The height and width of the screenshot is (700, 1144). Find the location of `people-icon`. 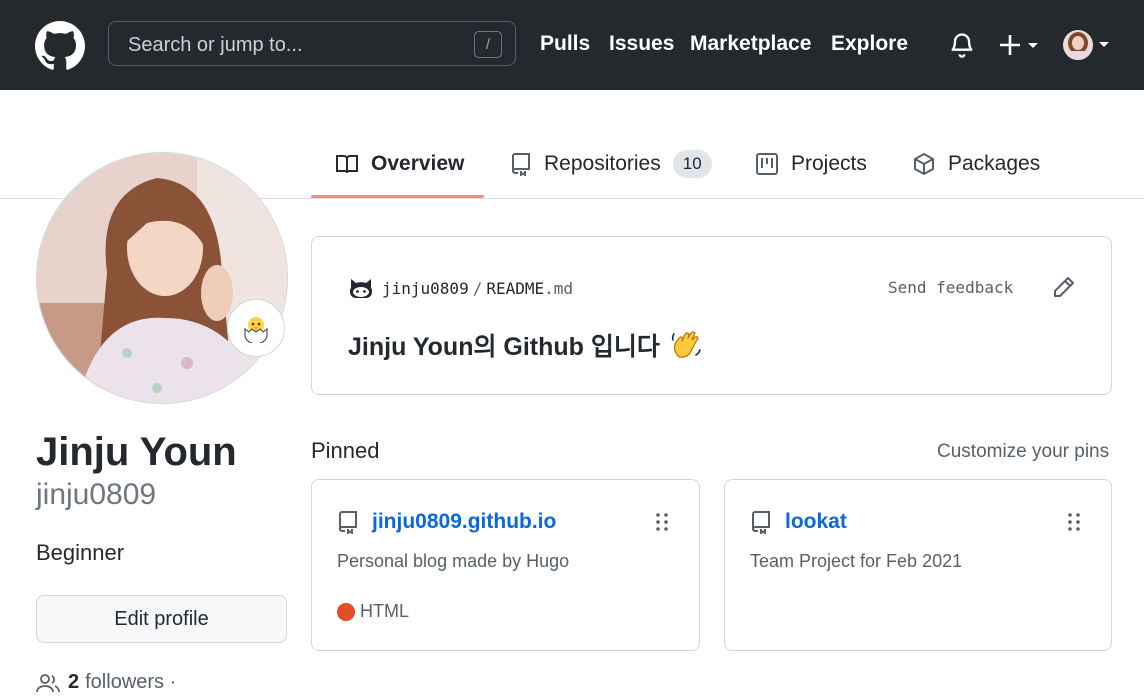

people-icon is located at coordinates (48, 682).